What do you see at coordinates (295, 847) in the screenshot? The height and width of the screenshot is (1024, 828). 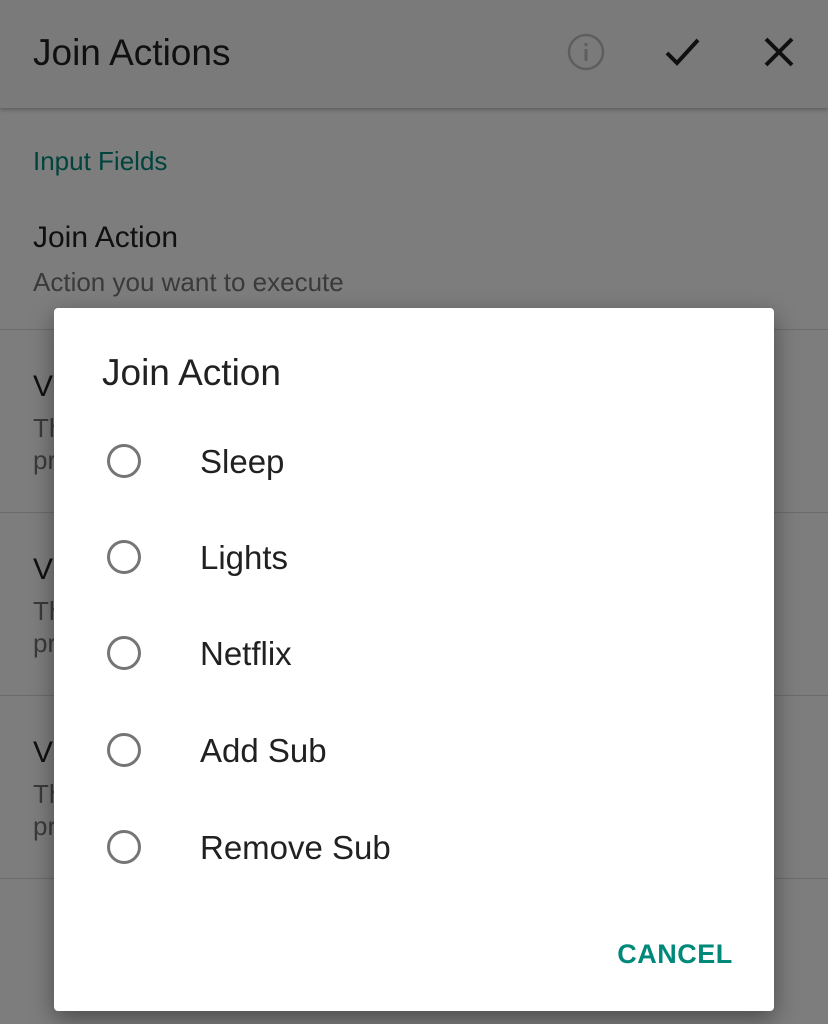 I see `option-label: Remove Sub` at bounding box center [295, 847].